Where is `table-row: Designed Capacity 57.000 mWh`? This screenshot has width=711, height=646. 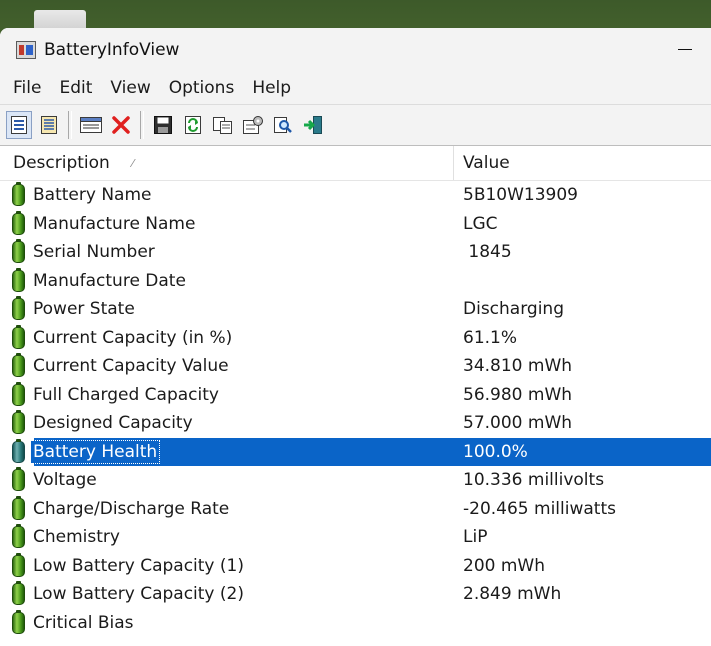
table-row: Designed Capacity 57.000 mWh is located at coordinates (355, 423).